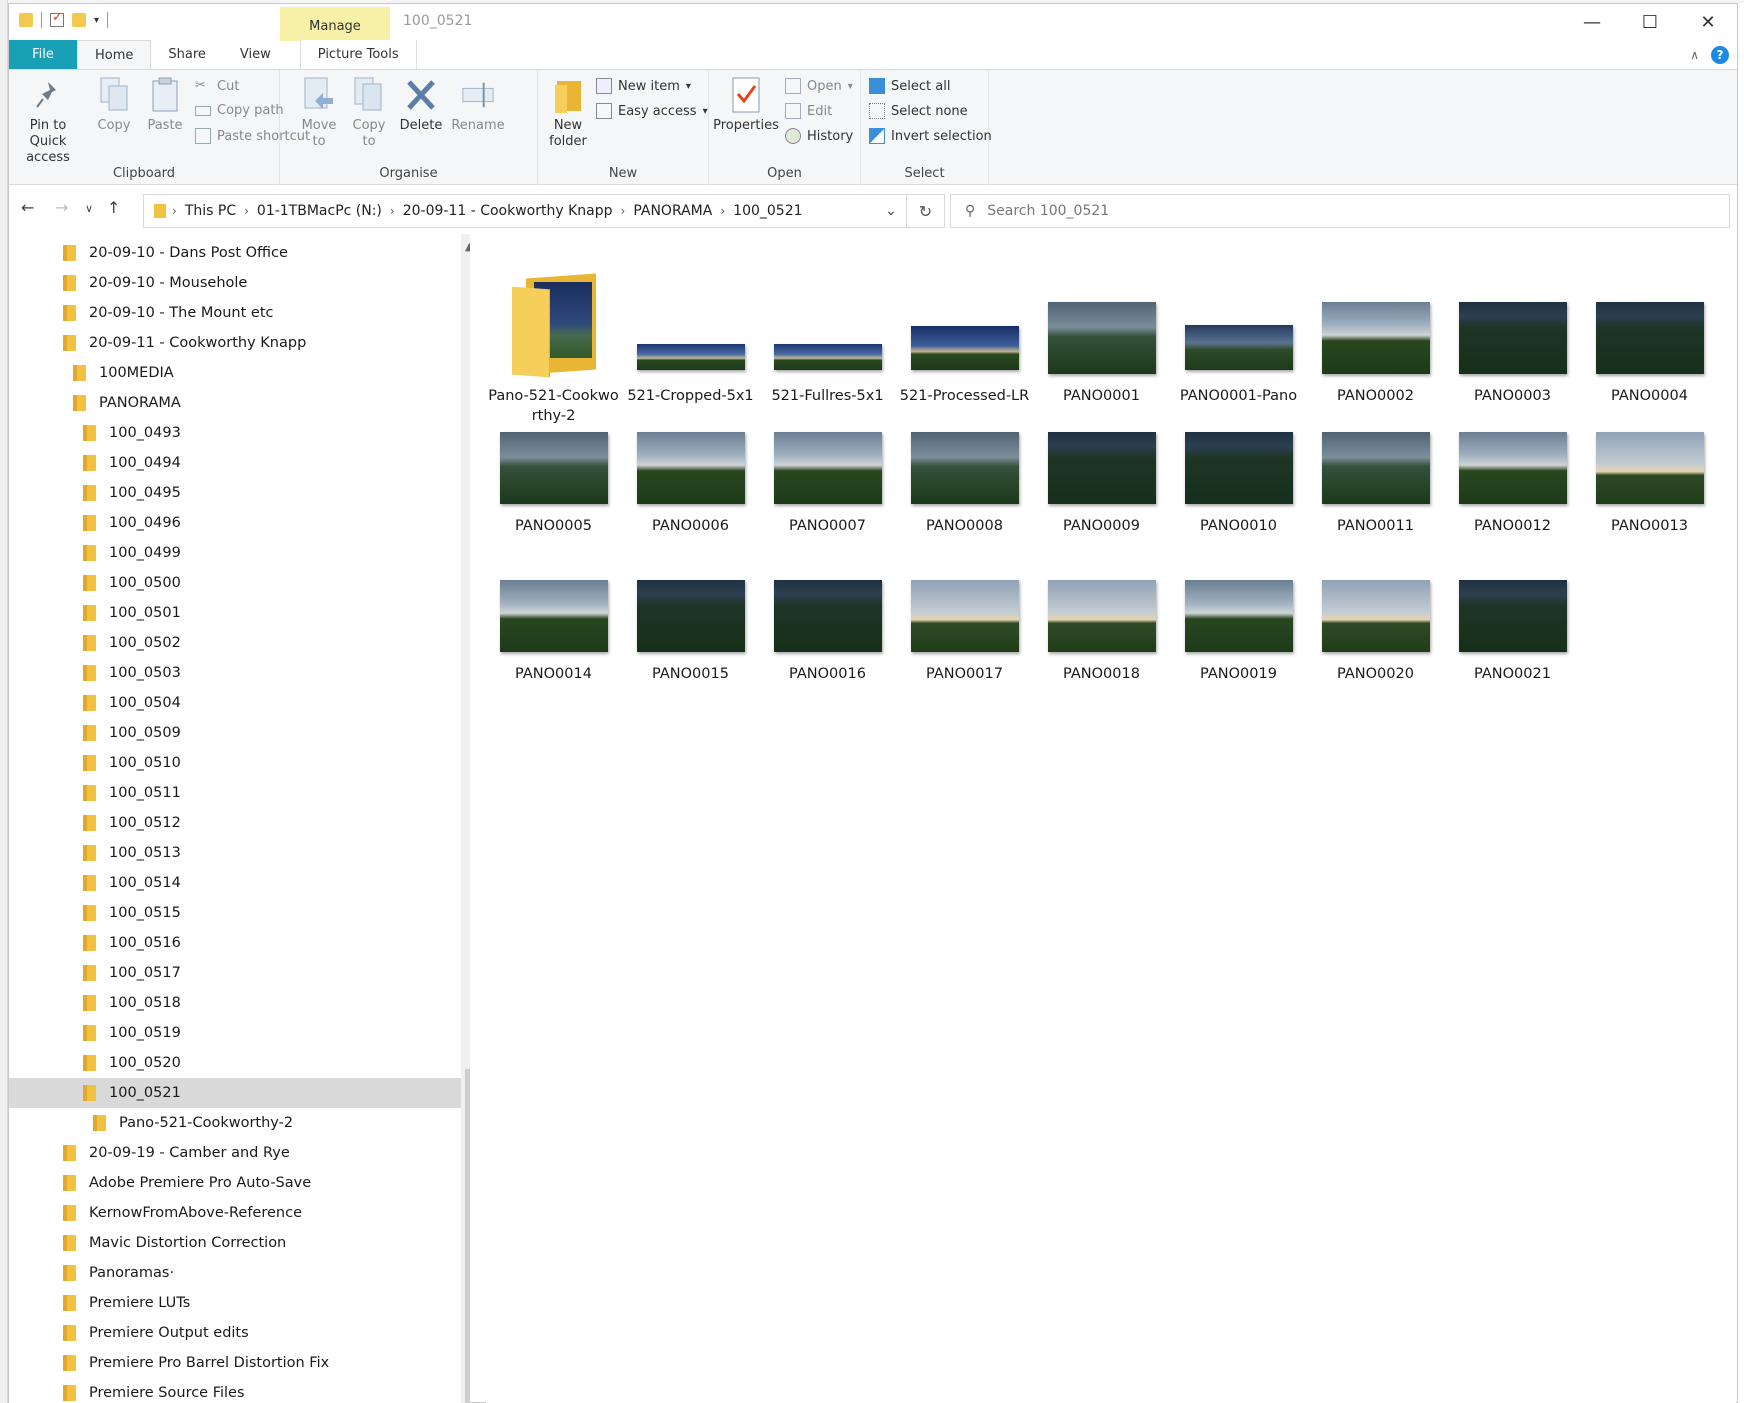 The height and width of the screenshot is (1403, 1744). I want to click on tree-item: 100MEDIA, so click(235, 373).